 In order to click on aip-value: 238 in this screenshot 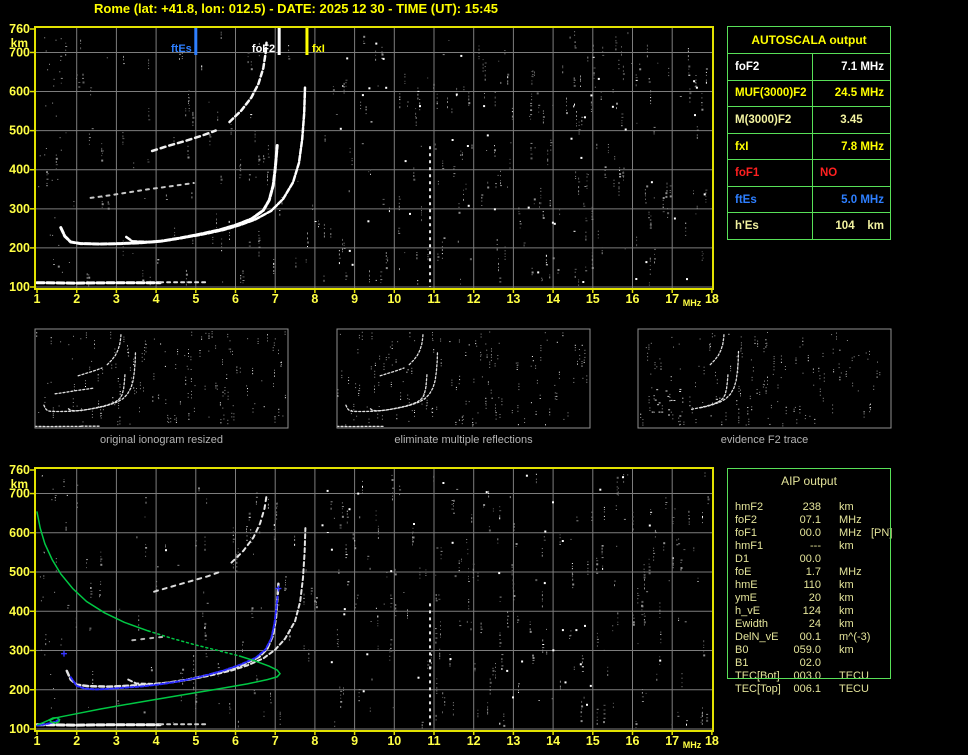, I will do `click(811, 507)`.